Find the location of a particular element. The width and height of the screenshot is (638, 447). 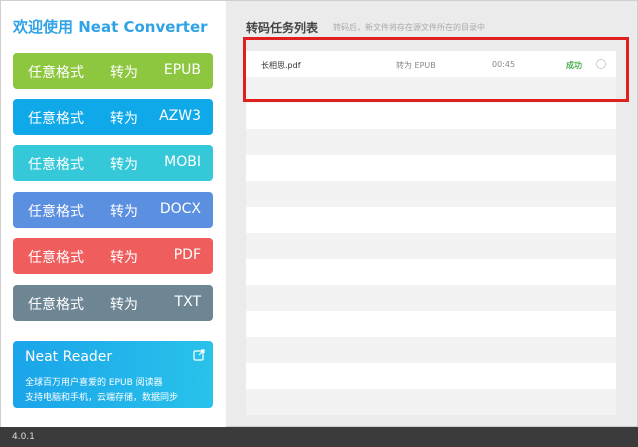

convert-epub-button: 任意格式 转为 EPUB is located at coordinates (113, 71).